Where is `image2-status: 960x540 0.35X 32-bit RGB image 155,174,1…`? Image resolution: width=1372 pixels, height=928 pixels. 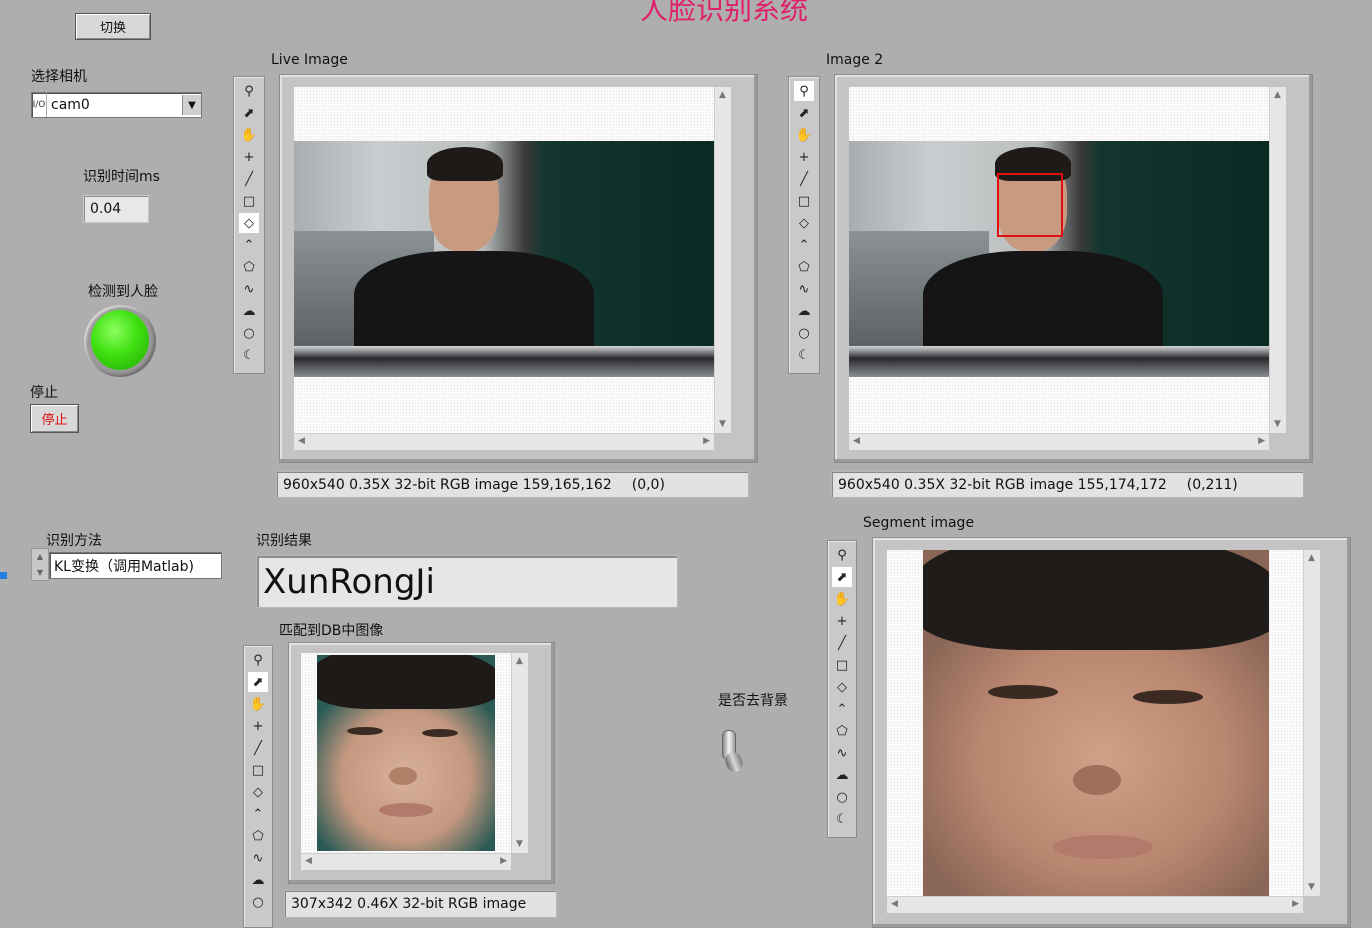
image2-status: 960x540 0.35X 32-bit RGB image 155,174,1… is located at coordinates (1067, 484).